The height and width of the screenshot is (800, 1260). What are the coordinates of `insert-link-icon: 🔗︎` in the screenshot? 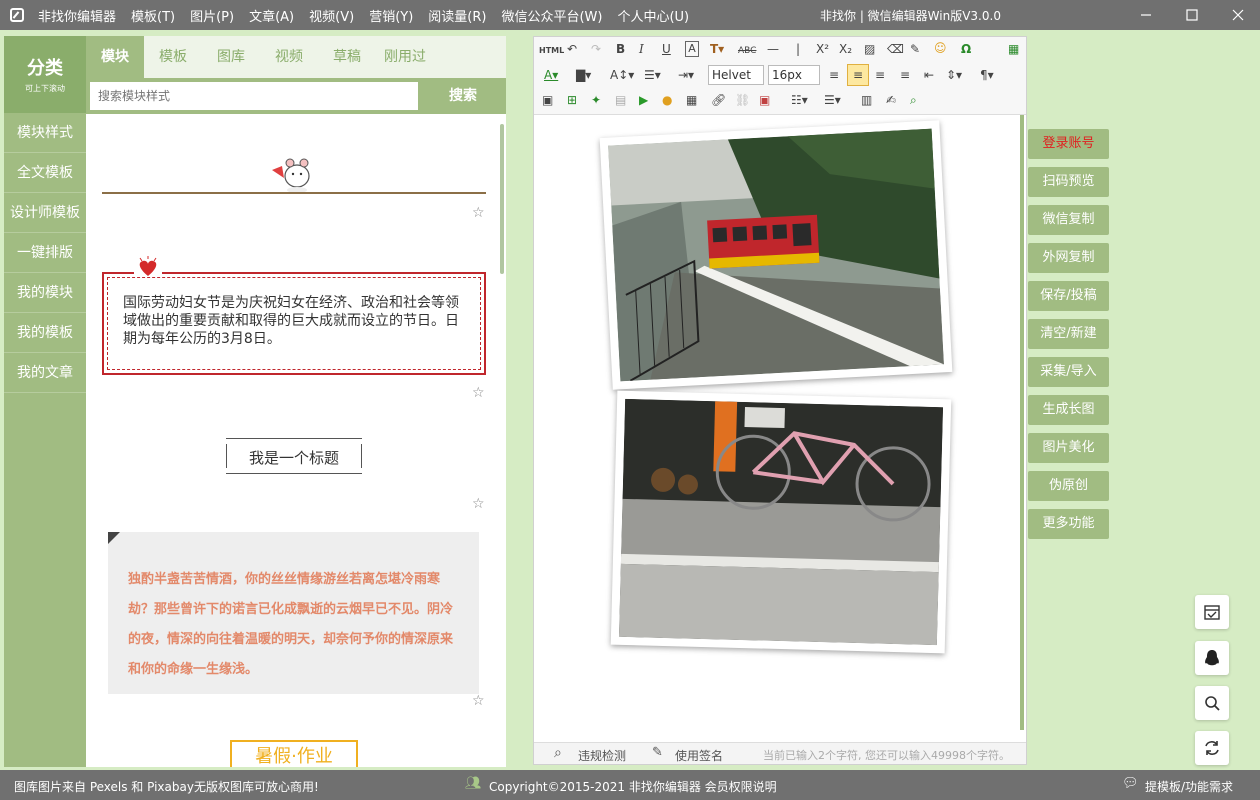 It's located at (718, 100).